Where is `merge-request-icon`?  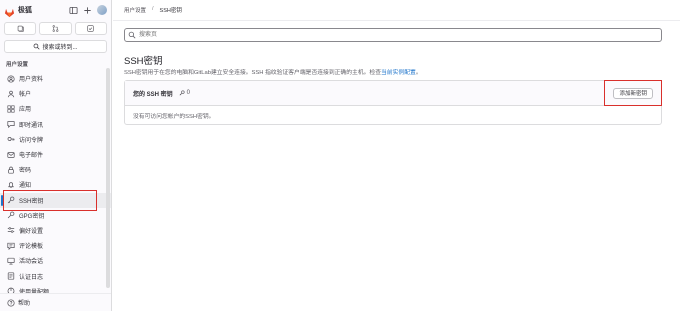 merge-request-icon is located at coordinates (55, 28).